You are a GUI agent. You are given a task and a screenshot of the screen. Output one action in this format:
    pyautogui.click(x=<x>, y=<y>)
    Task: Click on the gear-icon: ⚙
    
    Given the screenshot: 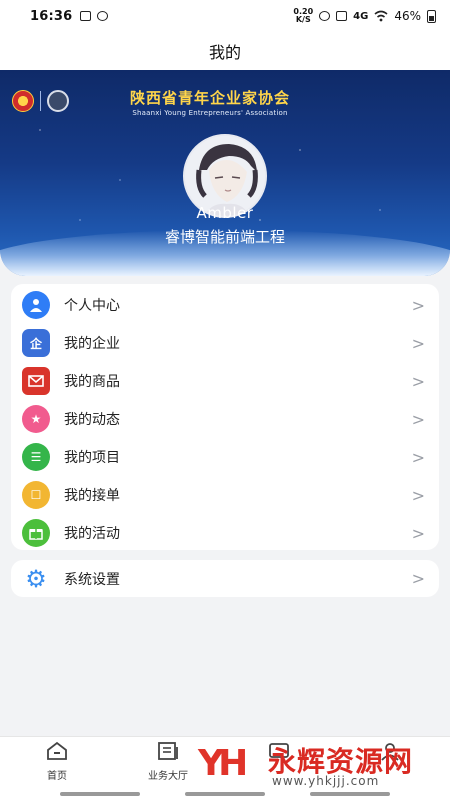 What is the action you would take?
    pyautogui.click(x=36, y=578)
    